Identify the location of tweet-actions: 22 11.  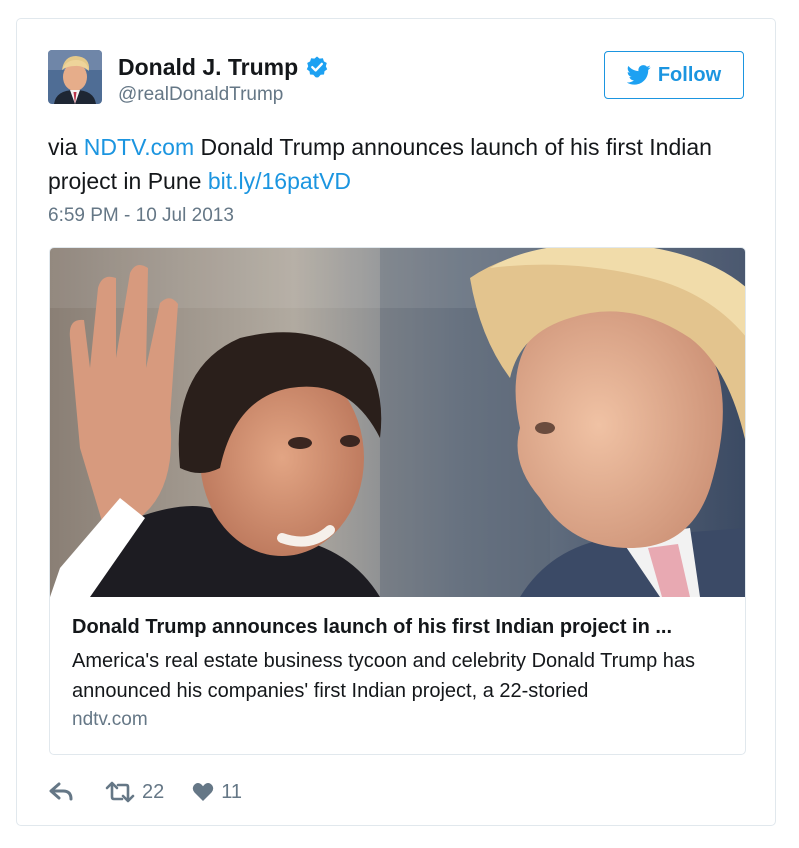
(145, 792).